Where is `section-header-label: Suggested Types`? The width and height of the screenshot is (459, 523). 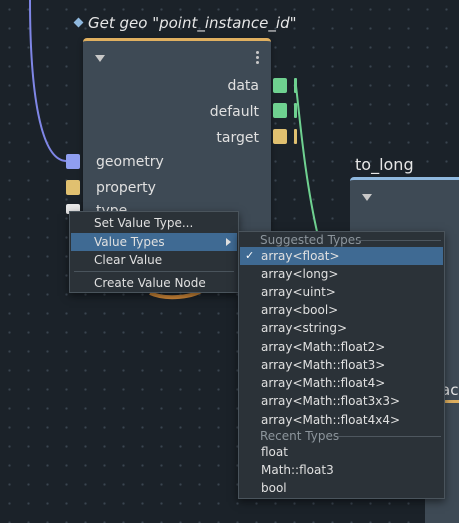
section-header-label: Suggested Types is located at coordinates (311, 240).